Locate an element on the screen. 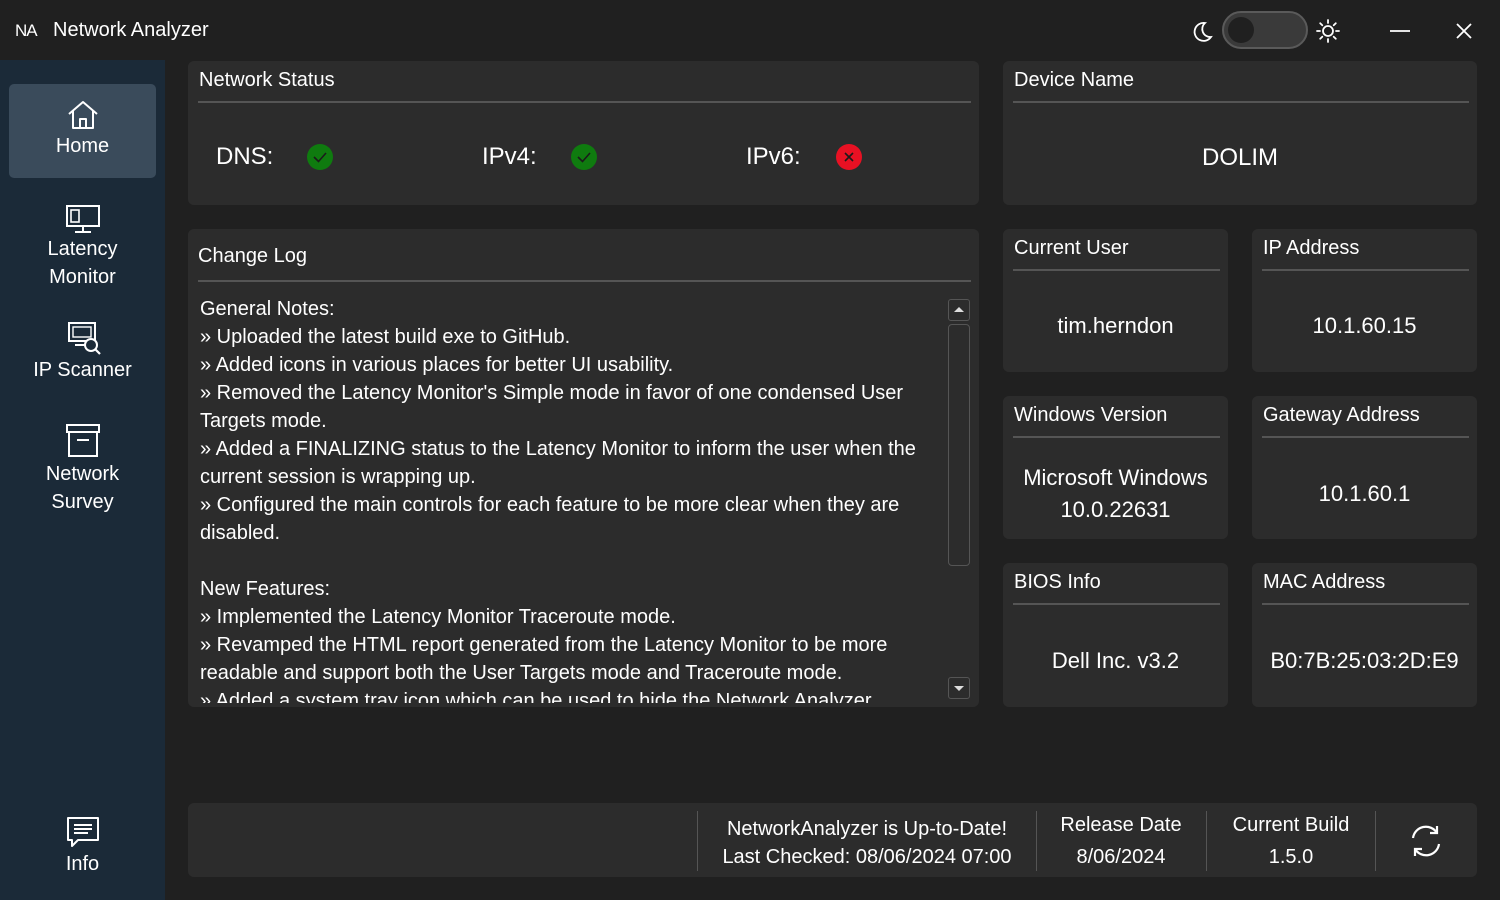  log-line: New Features: is located at coordinates (265, 589).